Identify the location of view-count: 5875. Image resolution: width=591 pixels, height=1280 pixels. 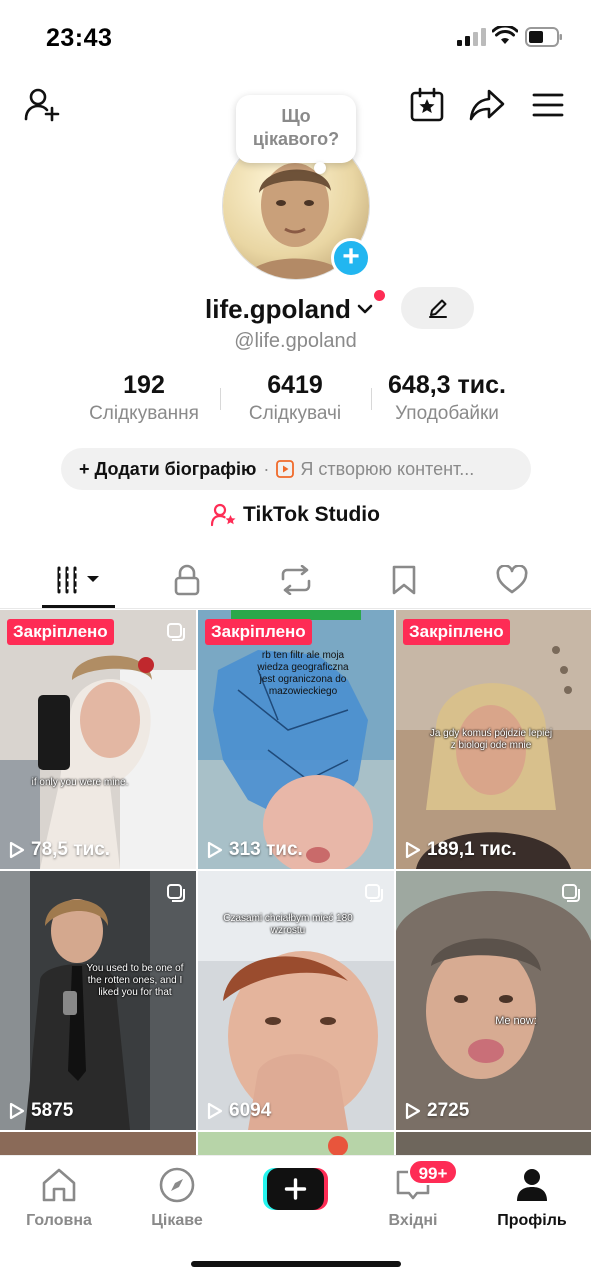
(41, 1111).